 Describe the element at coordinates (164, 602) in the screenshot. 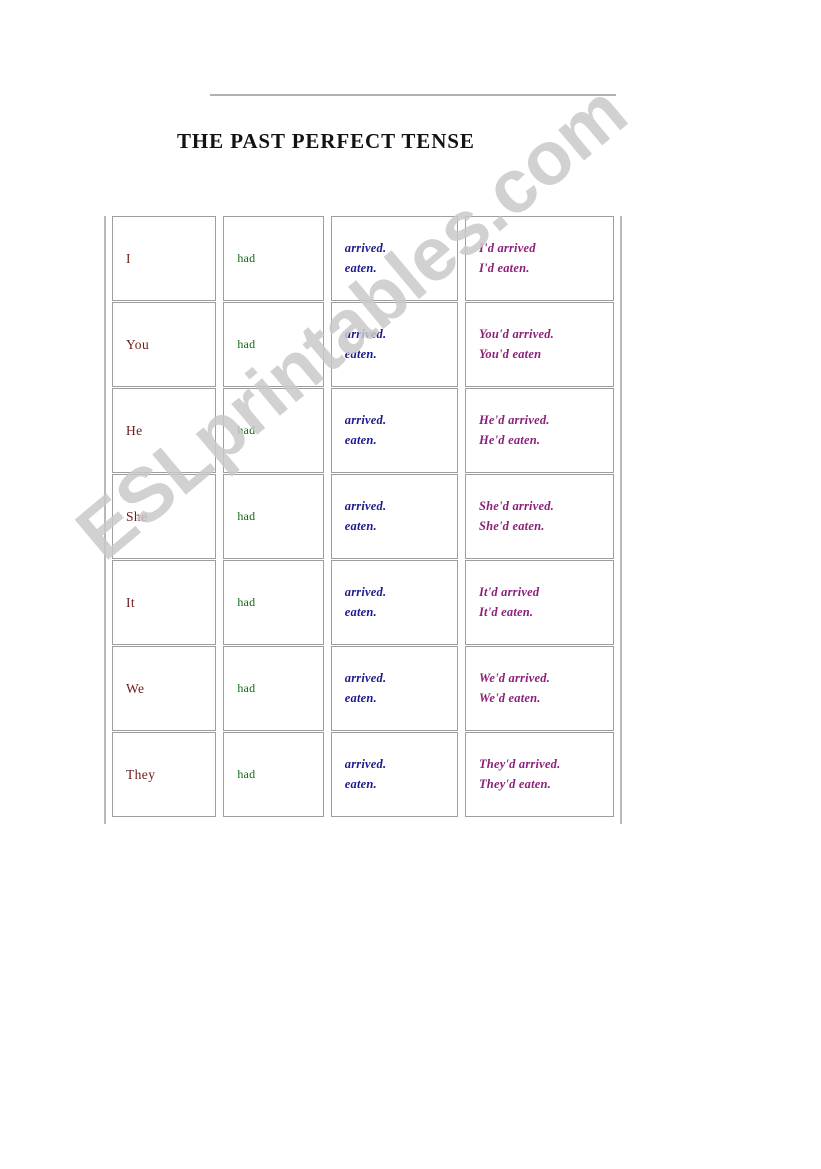

I see `cell-subject: It` at that location.